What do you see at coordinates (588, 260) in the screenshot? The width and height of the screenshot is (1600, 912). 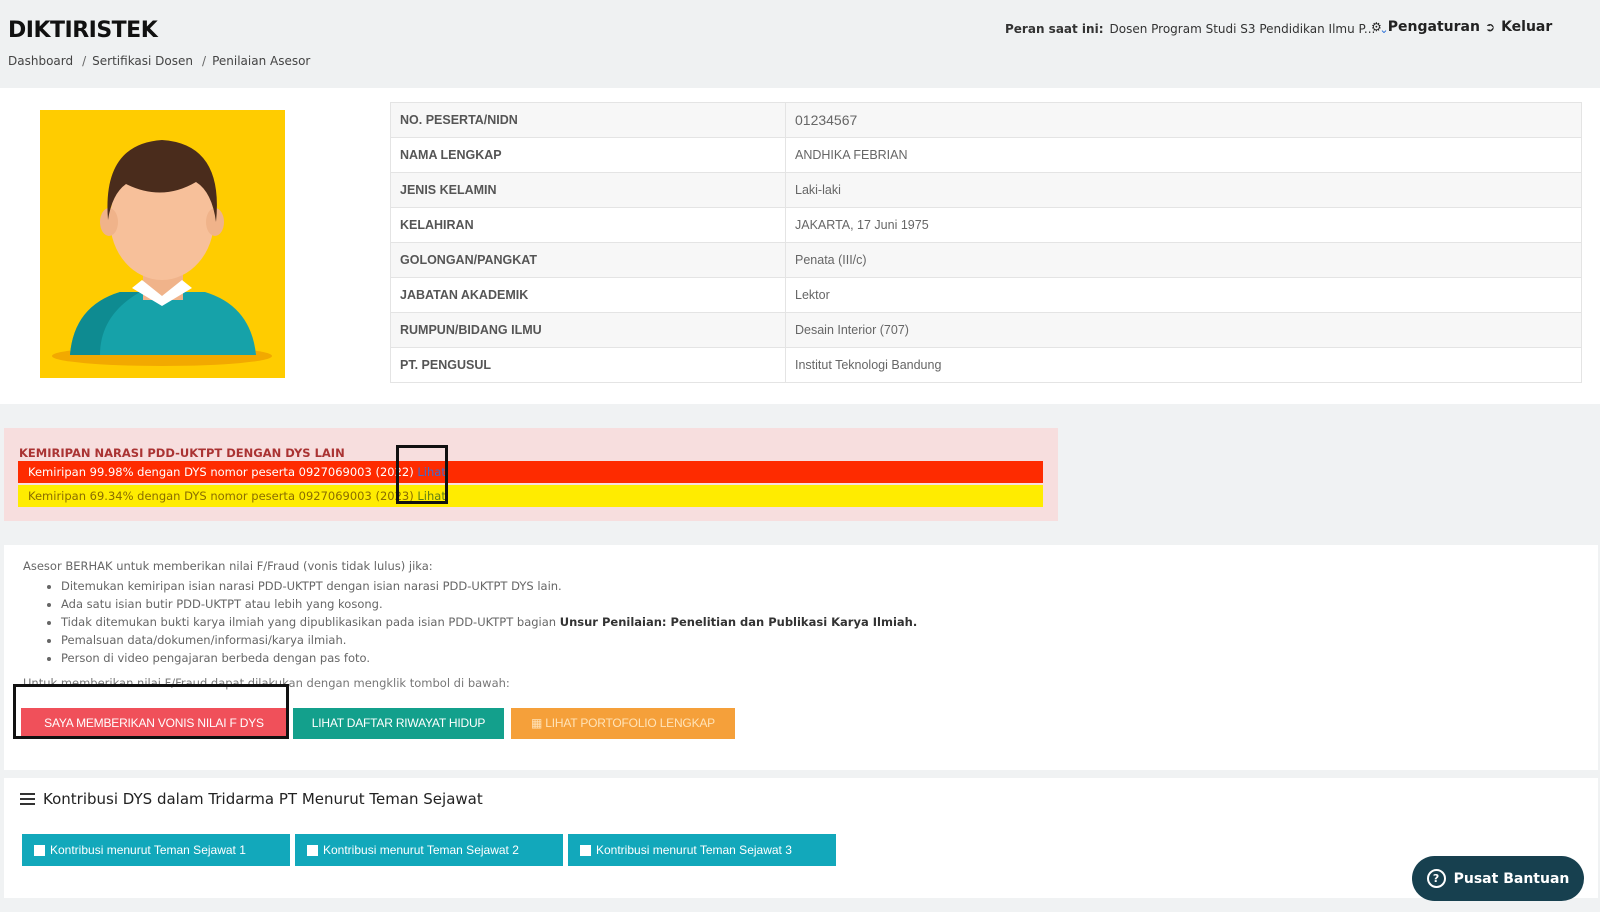 I see `field-label: GOLONGAN/PANGKAT` at bounding box center [588, 260].